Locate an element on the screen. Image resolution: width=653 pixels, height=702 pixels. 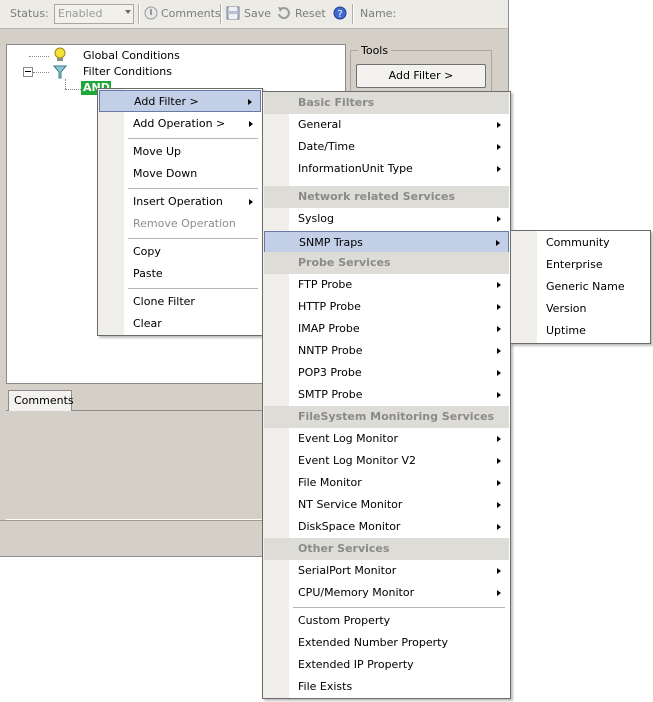
menu-item-label: Add Operation > is located at coordinates (179, 123).